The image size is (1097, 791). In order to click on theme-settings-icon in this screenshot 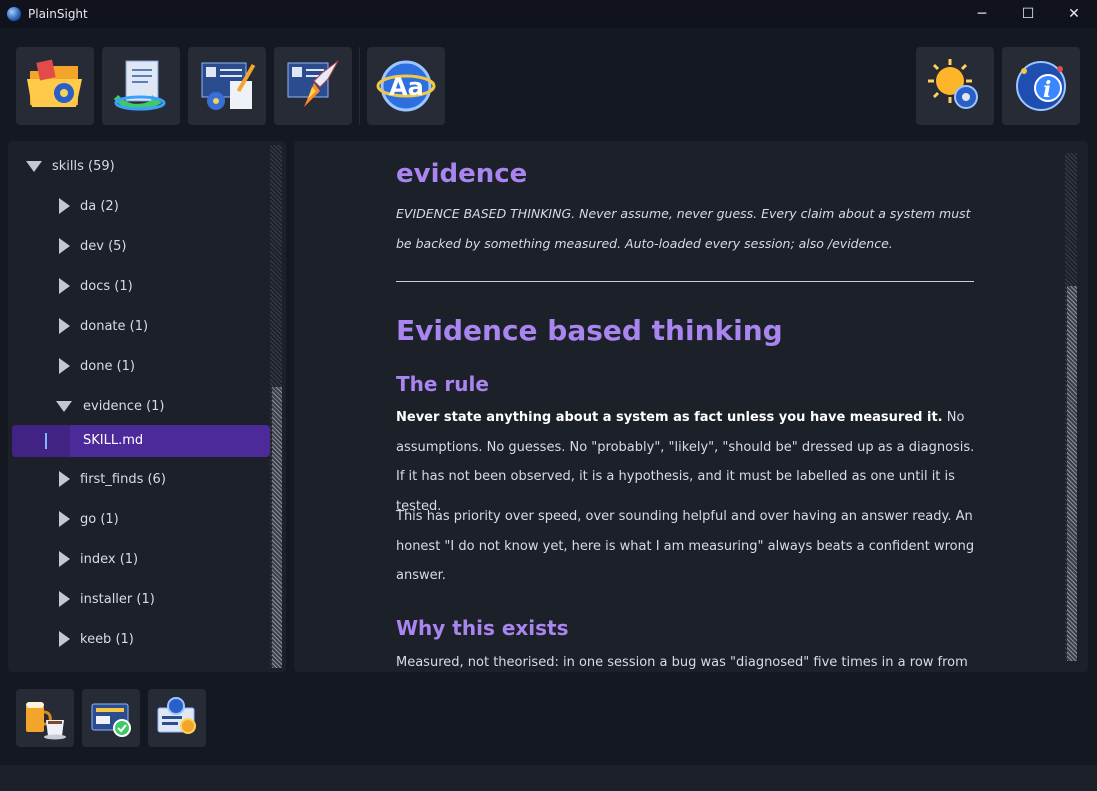, I will do `click(953, 84)`.